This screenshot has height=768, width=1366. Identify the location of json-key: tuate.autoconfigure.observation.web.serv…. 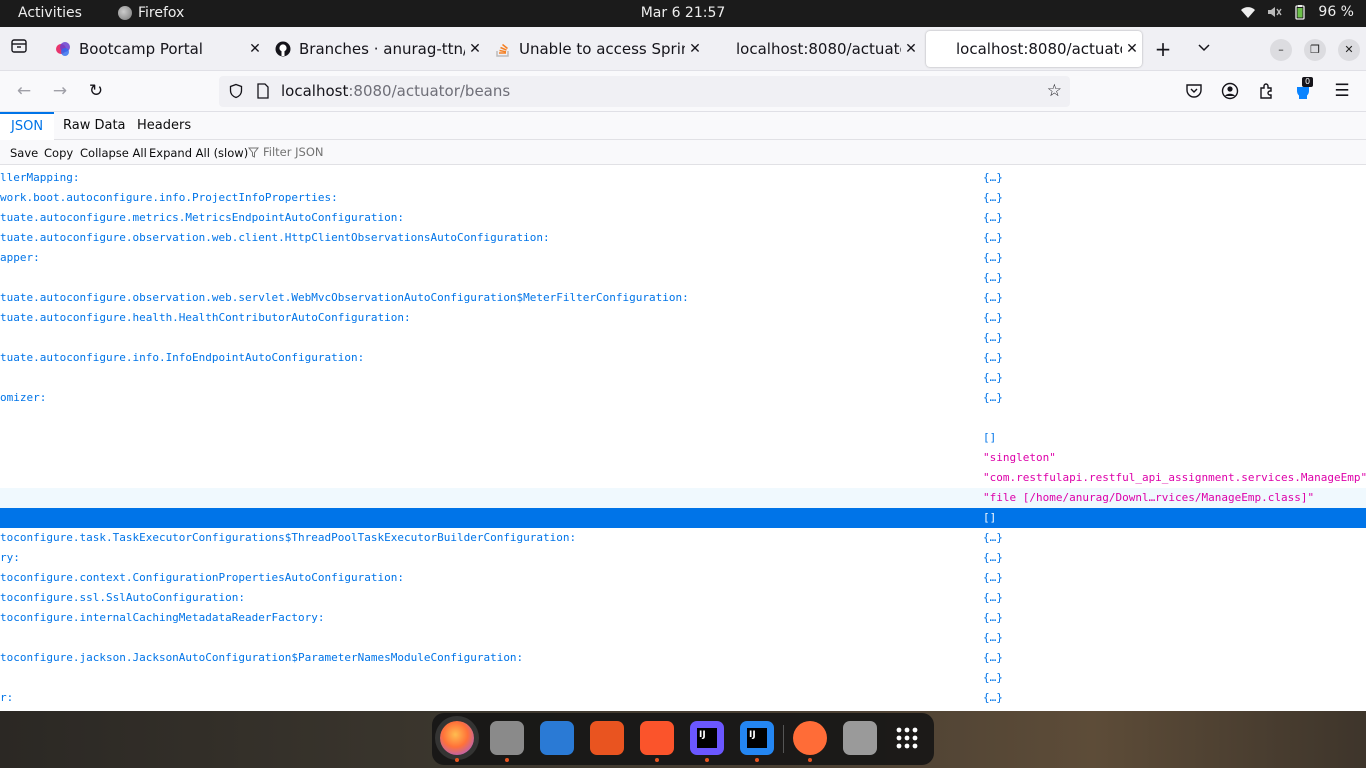
(344, 297).